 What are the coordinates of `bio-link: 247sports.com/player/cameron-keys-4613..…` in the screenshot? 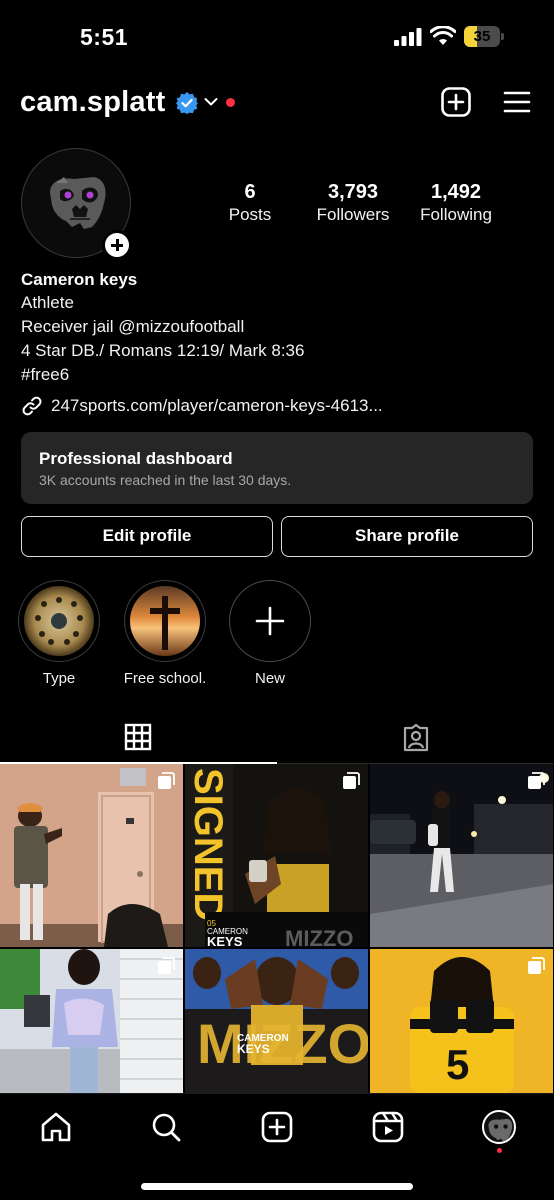 It's located at (202, 406).